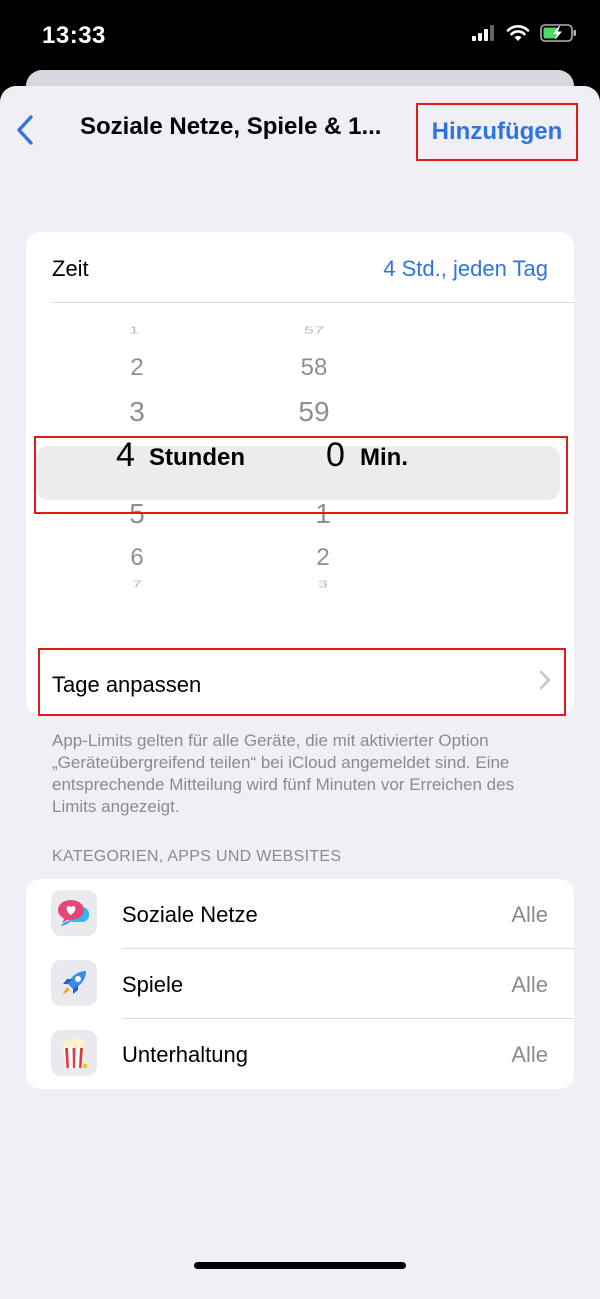 The width and height of the screenshot is (600, 1299). Describe the element at coordinates (314, 412) in the screenshot. I see `minutes-option: 59` at that location.